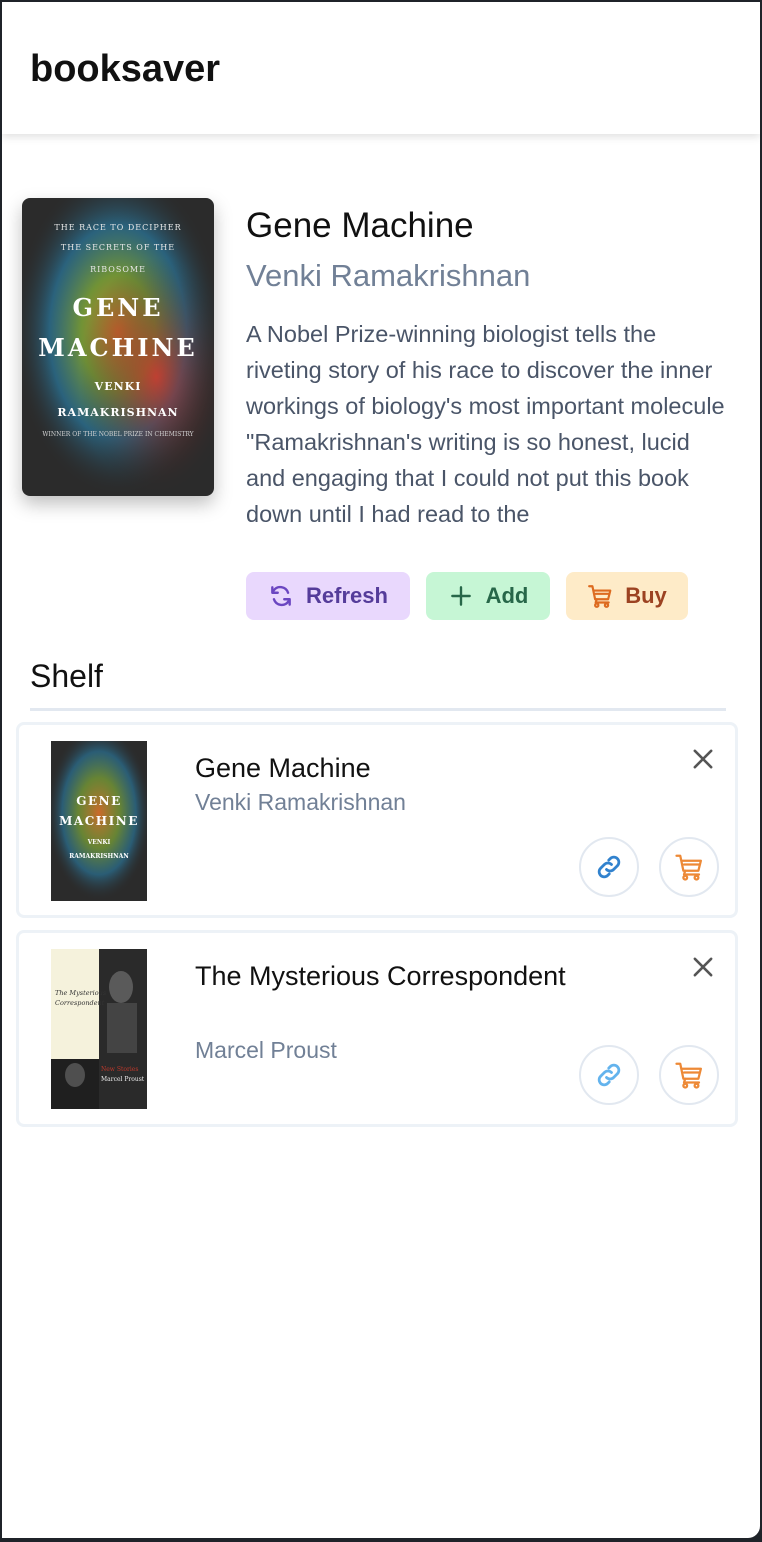  I want to click on shelf-item-cover: GENE MACHINE VENKI RAMAKRISHNAN, so click(99, 821).